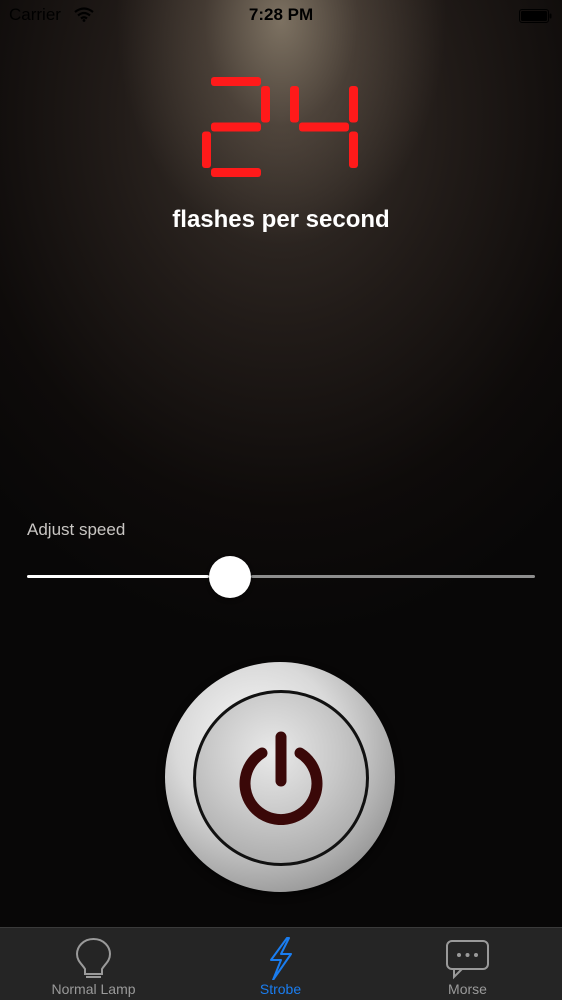 Image resolution: width=562 pixels, height=1000 pixels. What do you see at coordinates (393, 576) in the screenshot?
I see `slider-track-empty` at bounding box center [393, 576].